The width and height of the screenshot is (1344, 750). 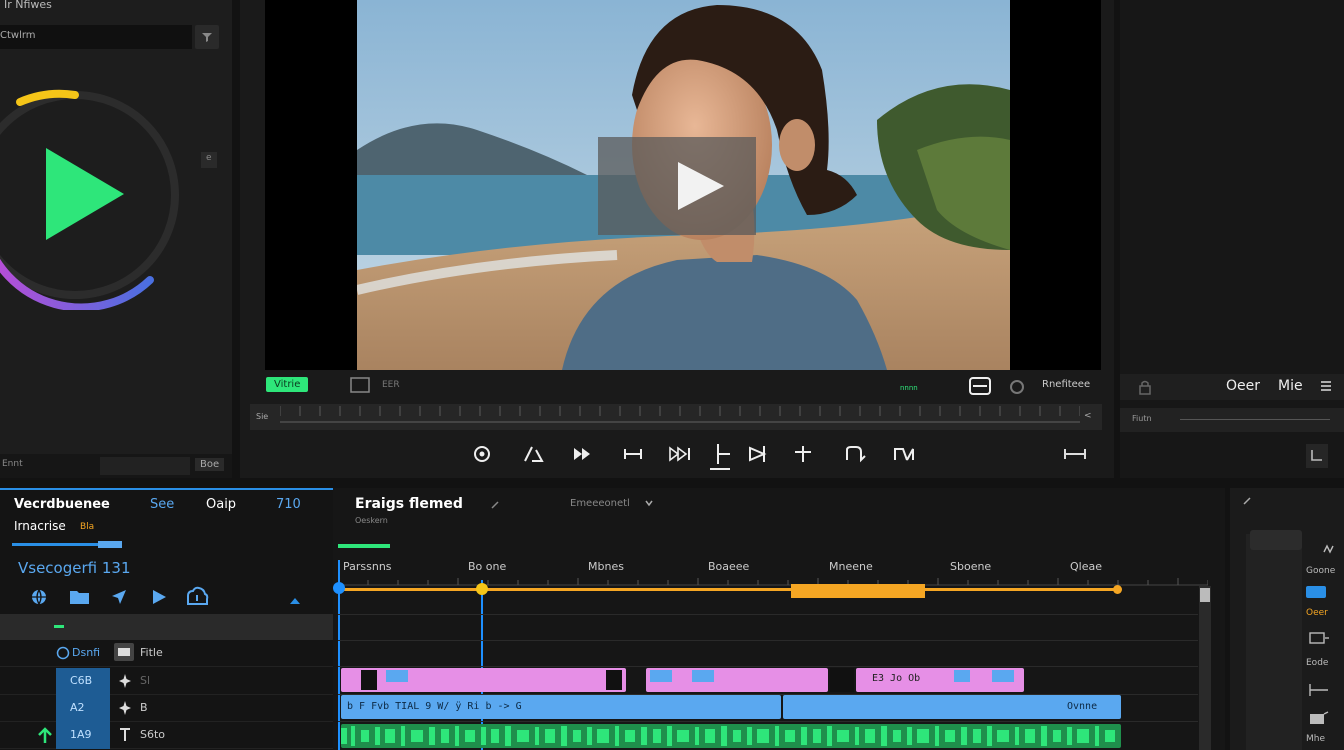 I want to click on keyframe-end, so click(x=1117, y=589).